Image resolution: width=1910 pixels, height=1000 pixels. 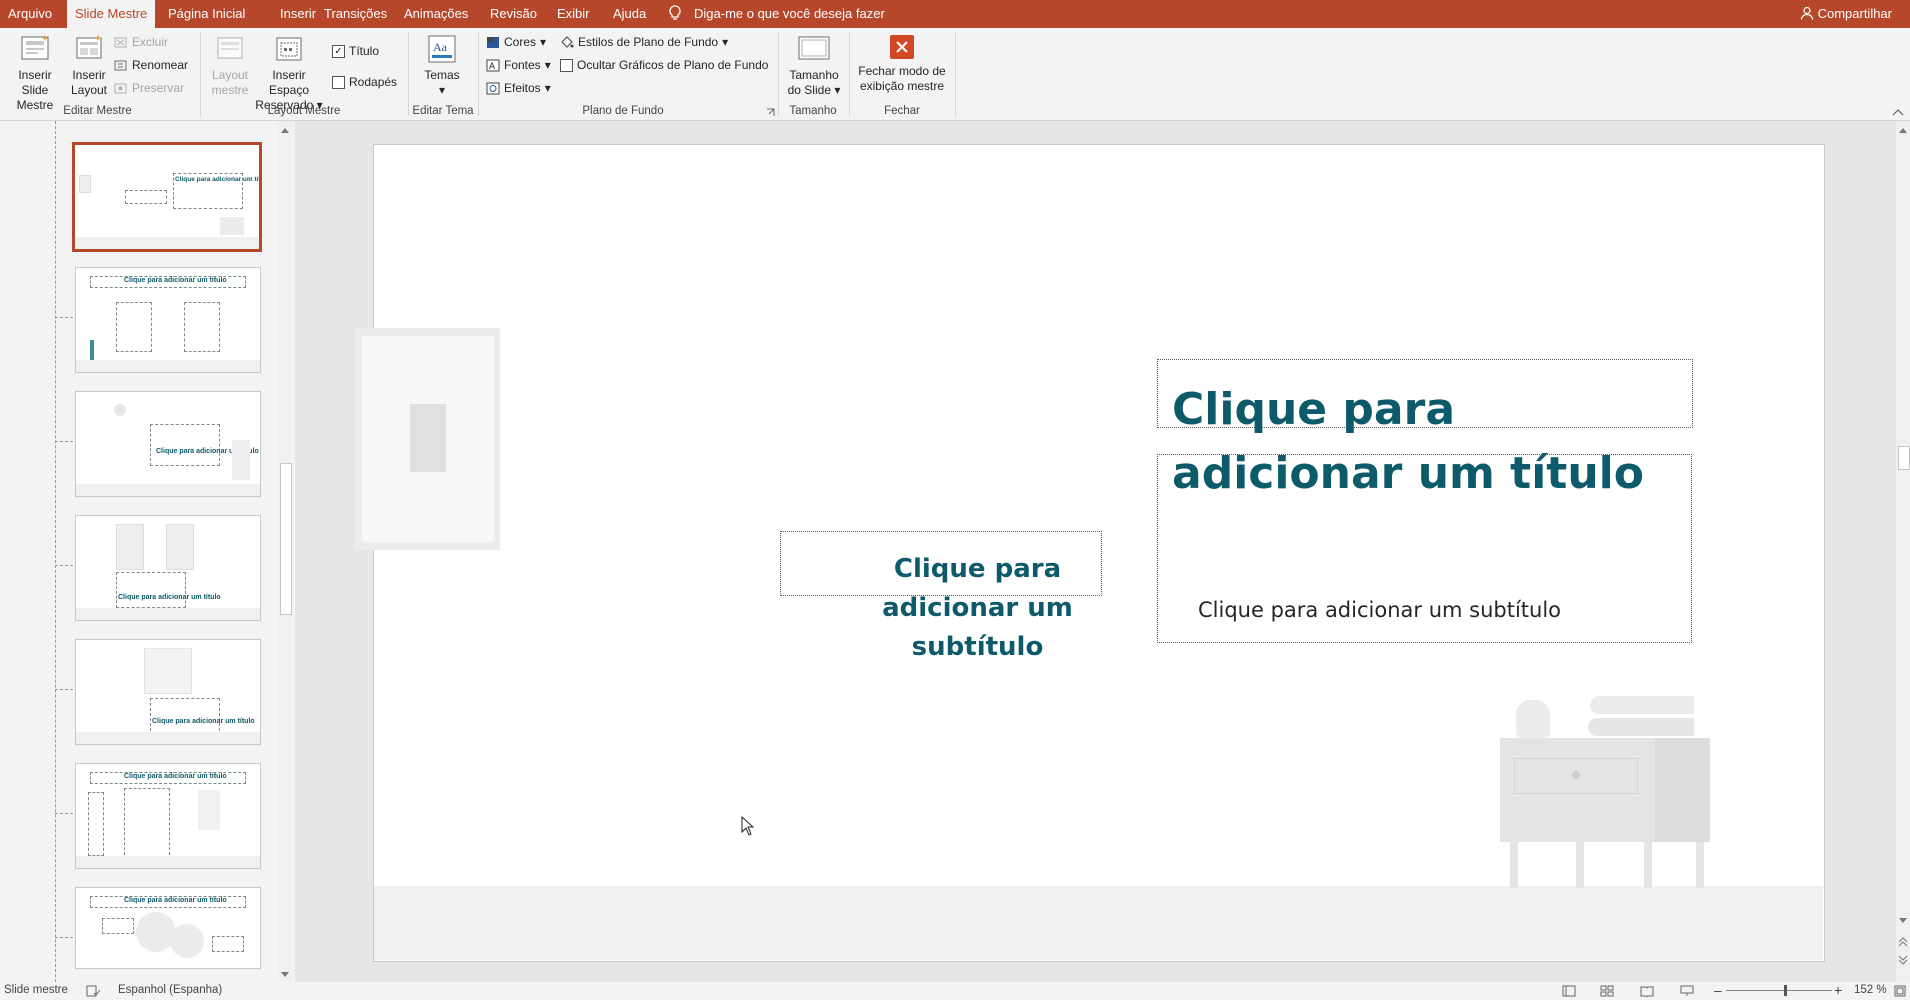 I want to click on menu-ajuda: Ajuda, so click(x=629, y=14).